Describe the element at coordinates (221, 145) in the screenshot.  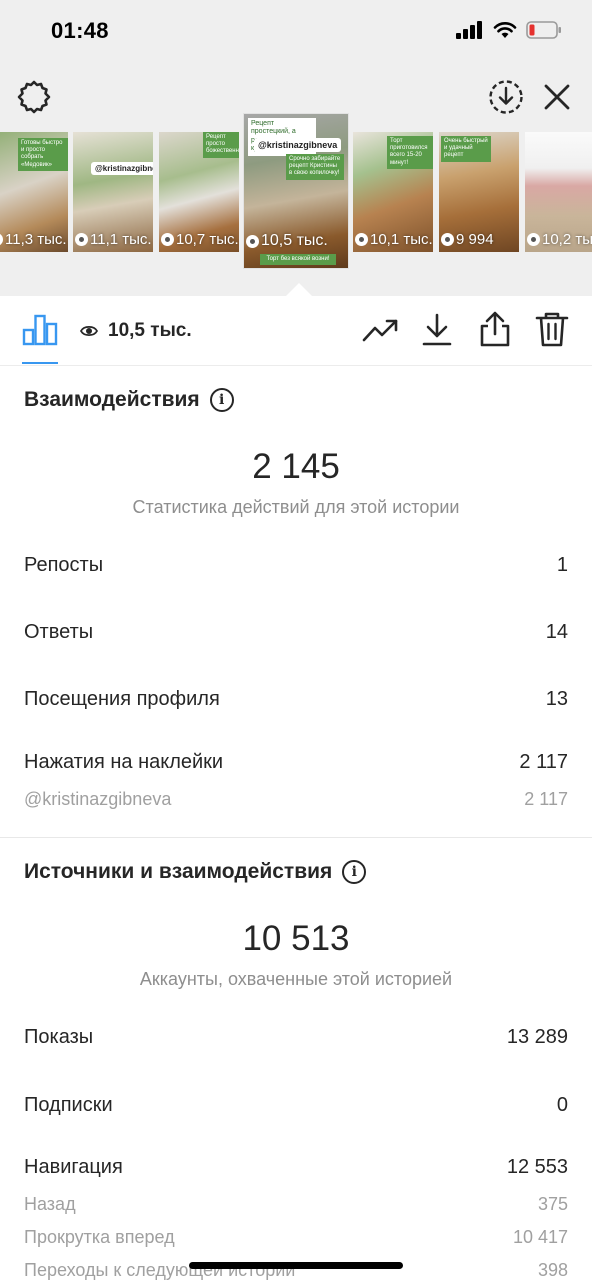
I see `story-banner: Рецепт просто божественный!` at that location.